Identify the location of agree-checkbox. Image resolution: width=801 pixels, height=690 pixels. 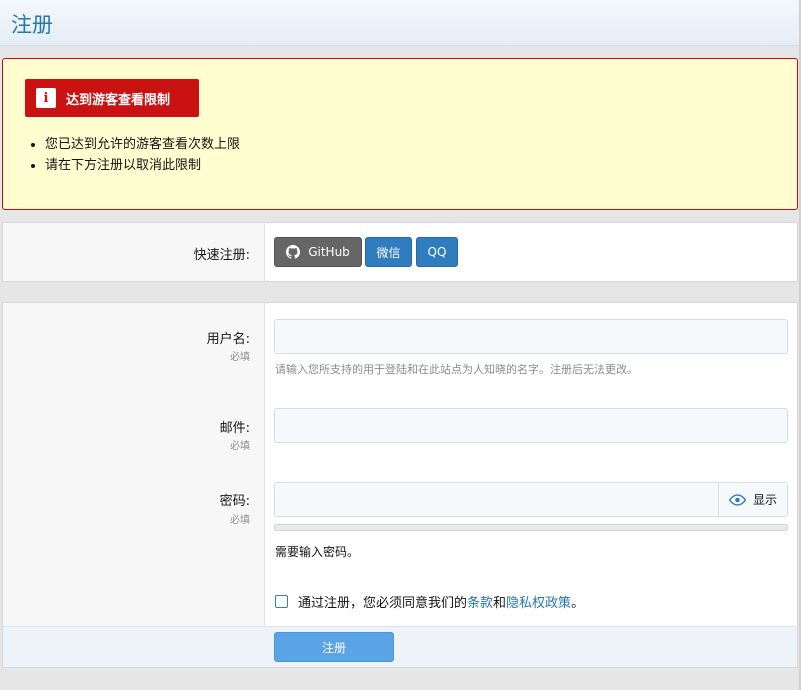
(281, 601).